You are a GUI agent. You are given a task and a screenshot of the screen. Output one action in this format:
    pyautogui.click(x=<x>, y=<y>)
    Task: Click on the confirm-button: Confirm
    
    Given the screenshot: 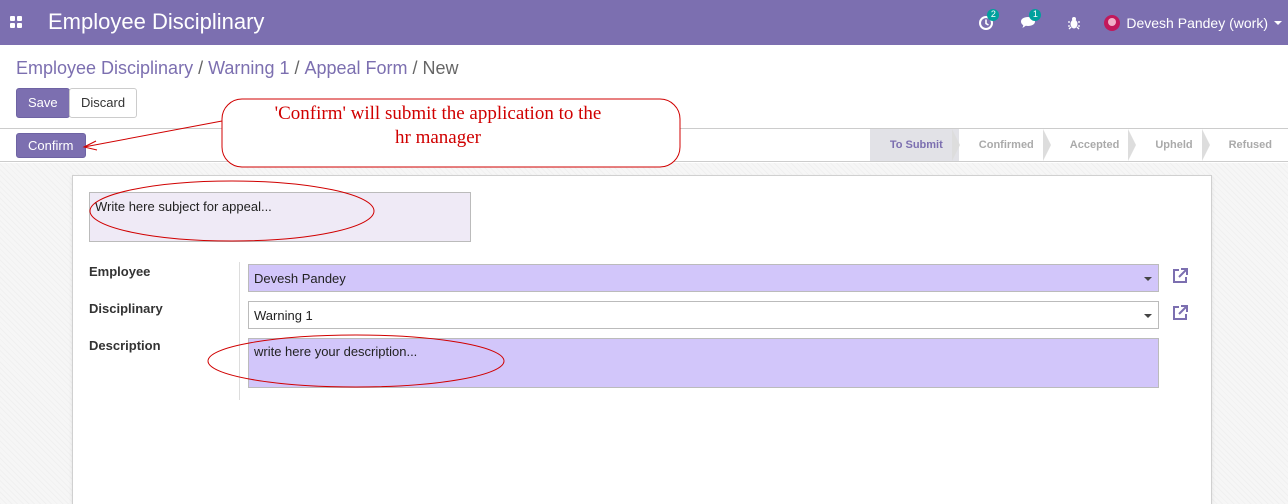 What is the action you would take?
    pyautogui.click(x=51, y=145)
    